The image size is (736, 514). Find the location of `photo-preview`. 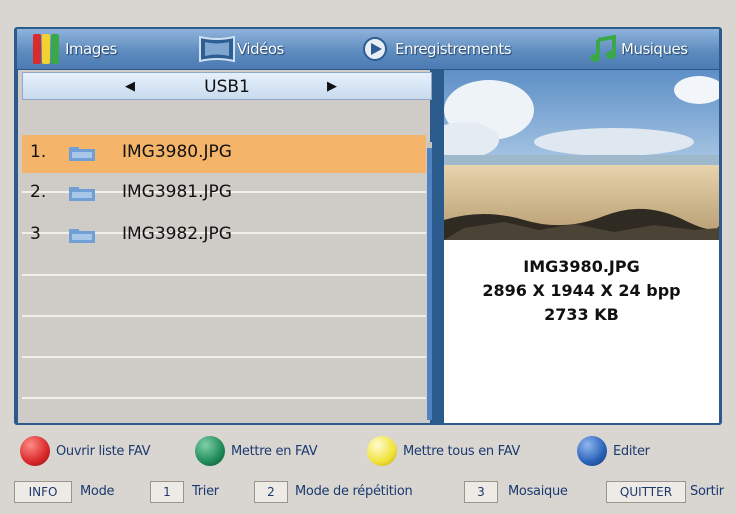

photo-preview is located at coordinates (581, 155).